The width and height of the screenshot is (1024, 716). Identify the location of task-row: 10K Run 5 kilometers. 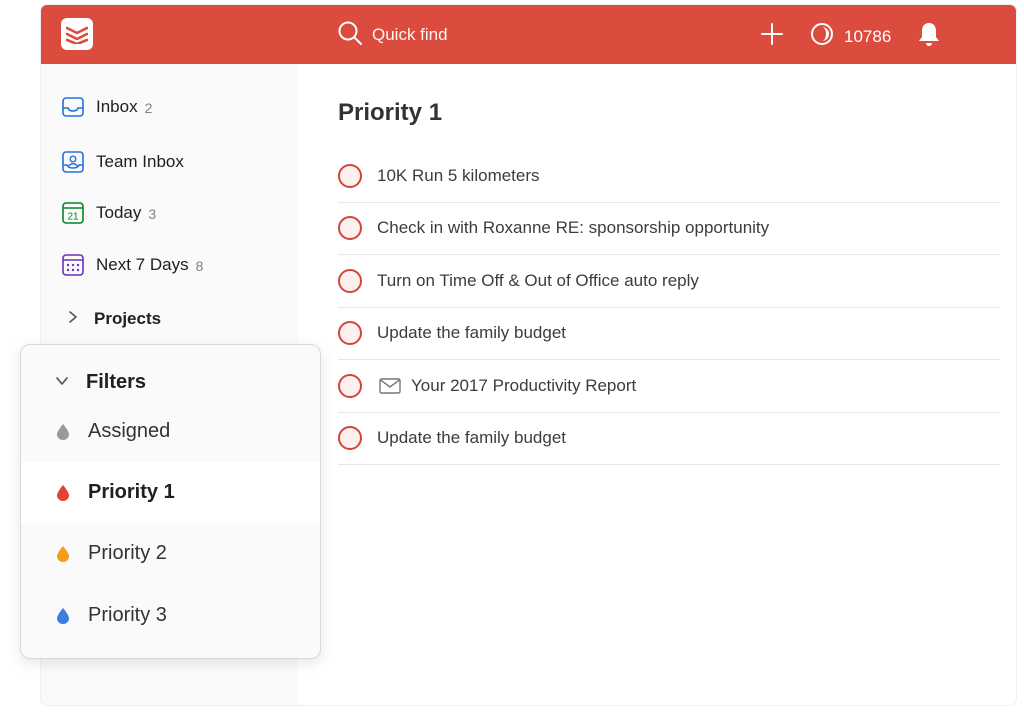
(669, 176).